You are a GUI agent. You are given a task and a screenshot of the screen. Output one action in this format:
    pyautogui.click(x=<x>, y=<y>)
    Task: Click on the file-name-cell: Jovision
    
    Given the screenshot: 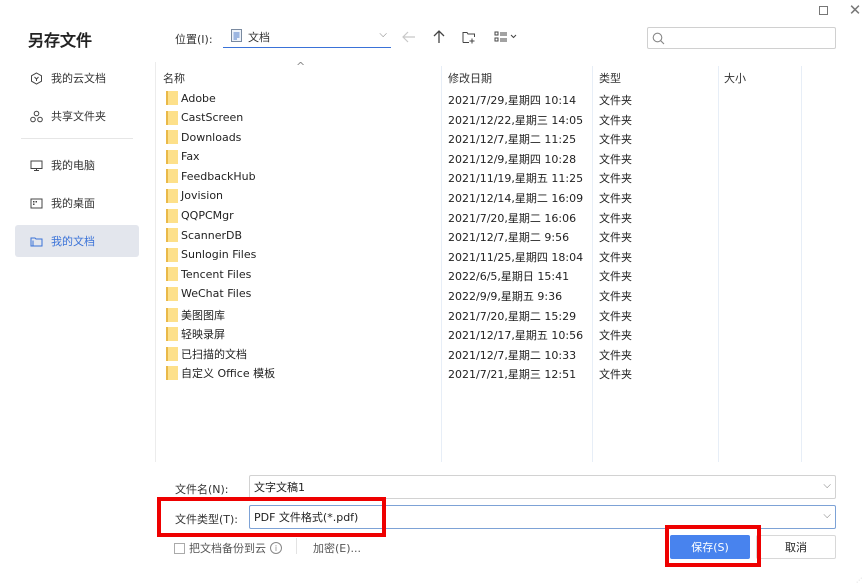 What is the action you would take?
    pyautogui.click(x=195, y=195)
    